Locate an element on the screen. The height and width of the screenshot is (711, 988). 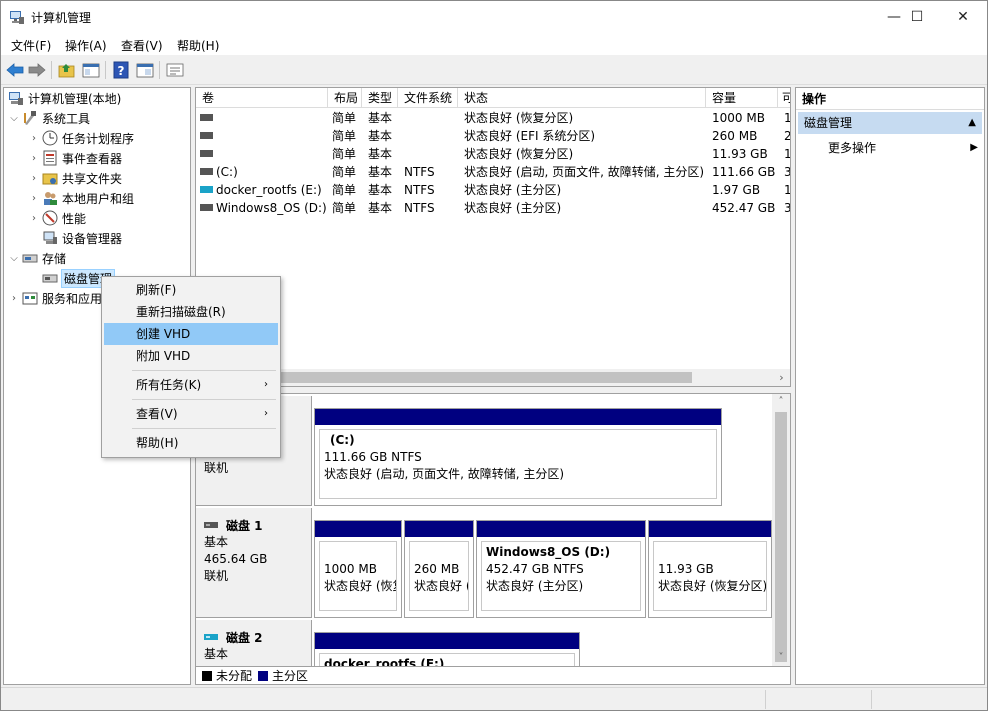
computer-management-icon is located at coordinates (17, 17).